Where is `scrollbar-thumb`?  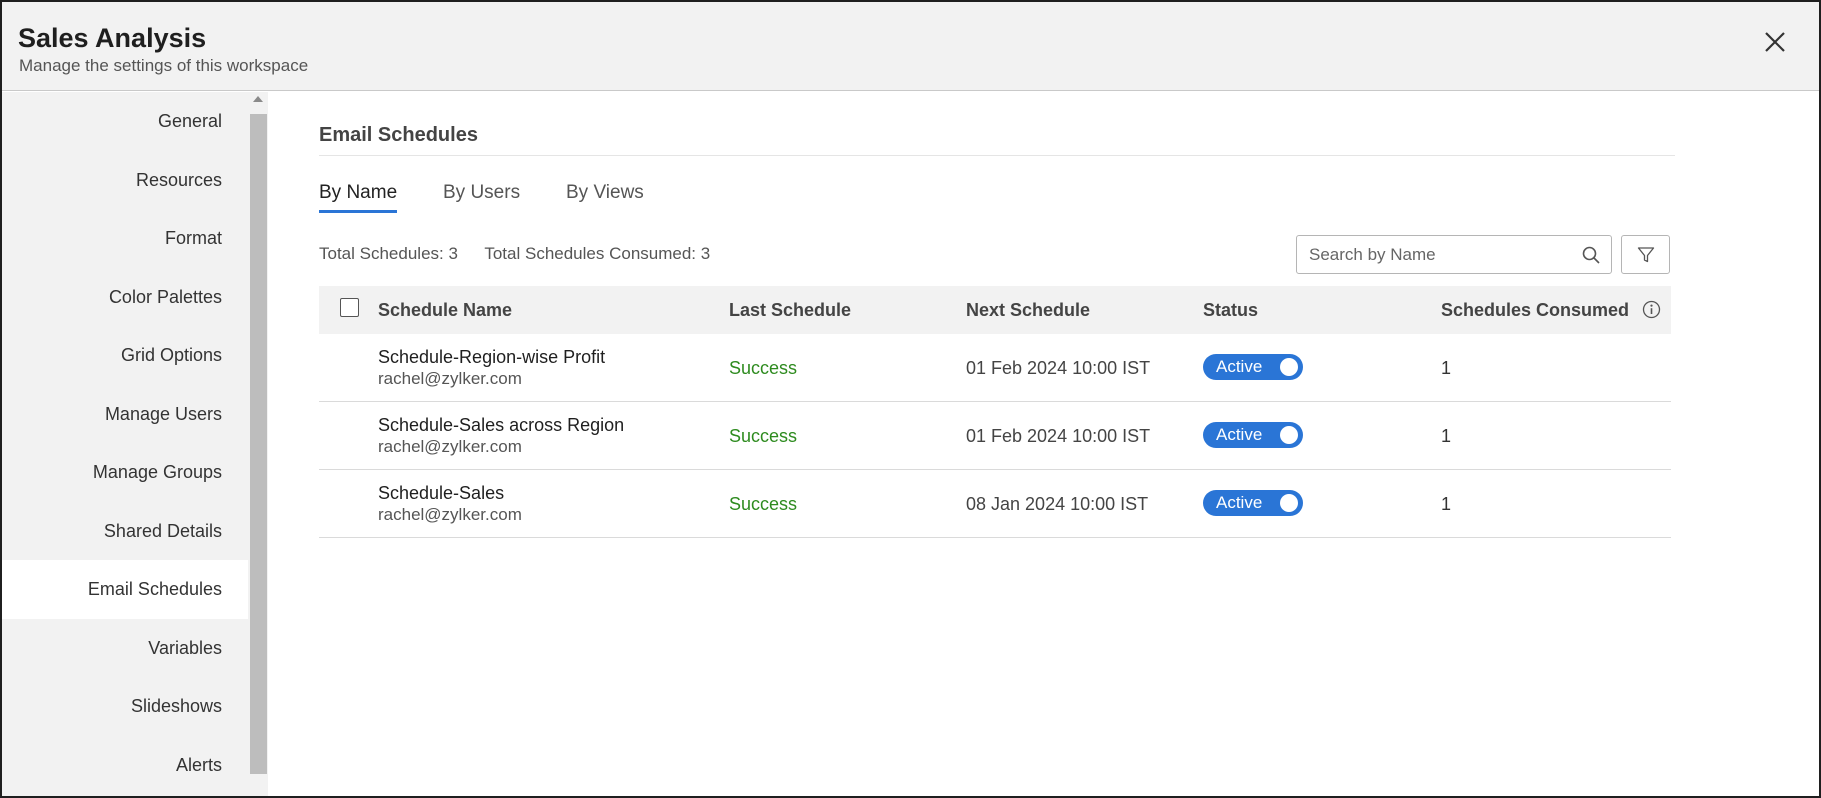 scrollbar-thumb is located at coordinates (258, 444).